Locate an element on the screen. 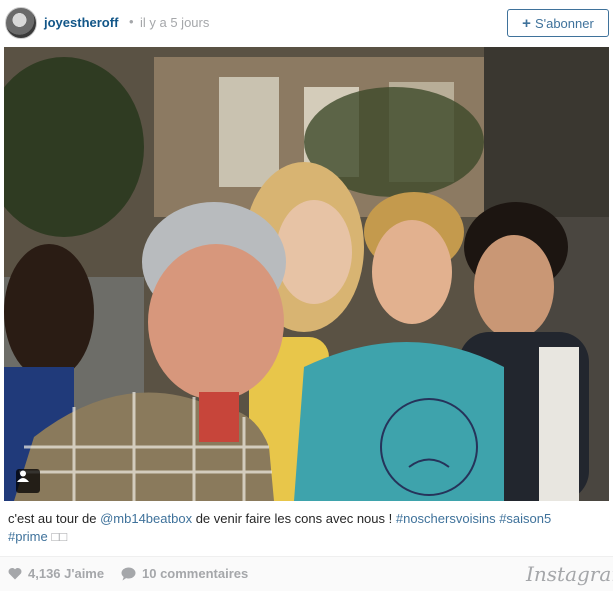 The height and width of the screenshot is (591, 613). follow-label: S'abonner is located at coordinates (564, 23).